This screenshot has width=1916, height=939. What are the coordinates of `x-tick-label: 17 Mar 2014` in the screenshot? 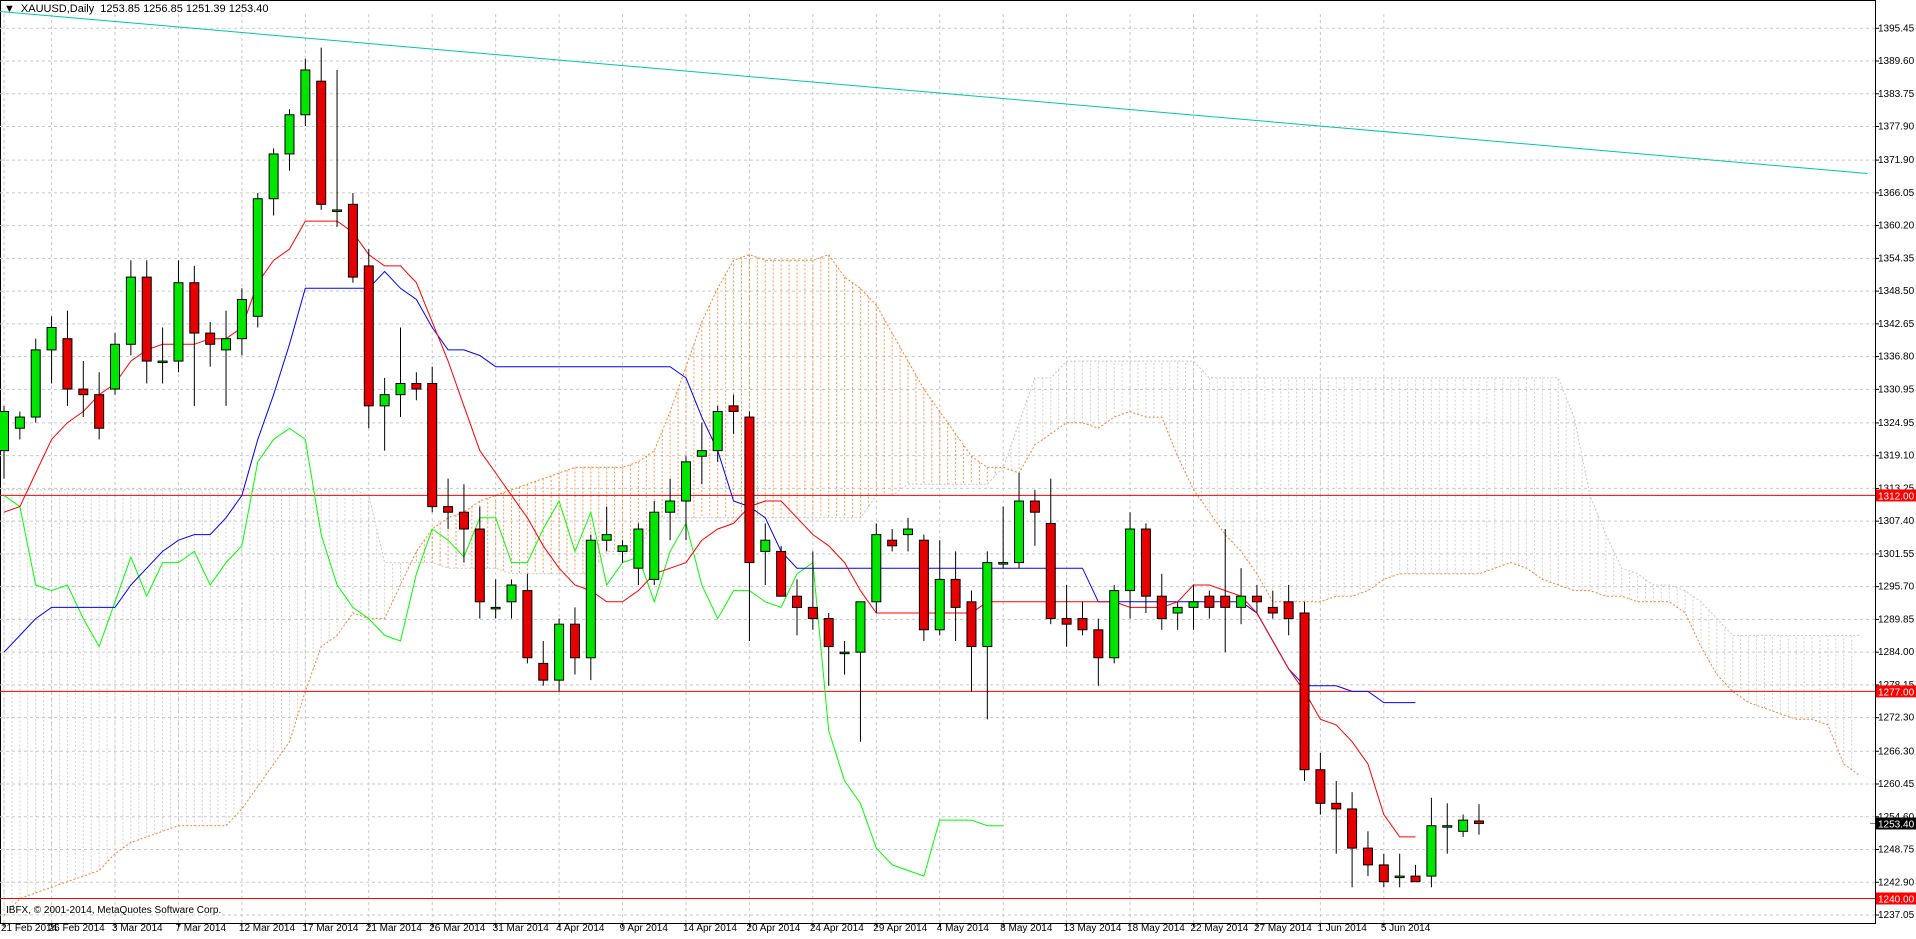 It's located at (330, 928).